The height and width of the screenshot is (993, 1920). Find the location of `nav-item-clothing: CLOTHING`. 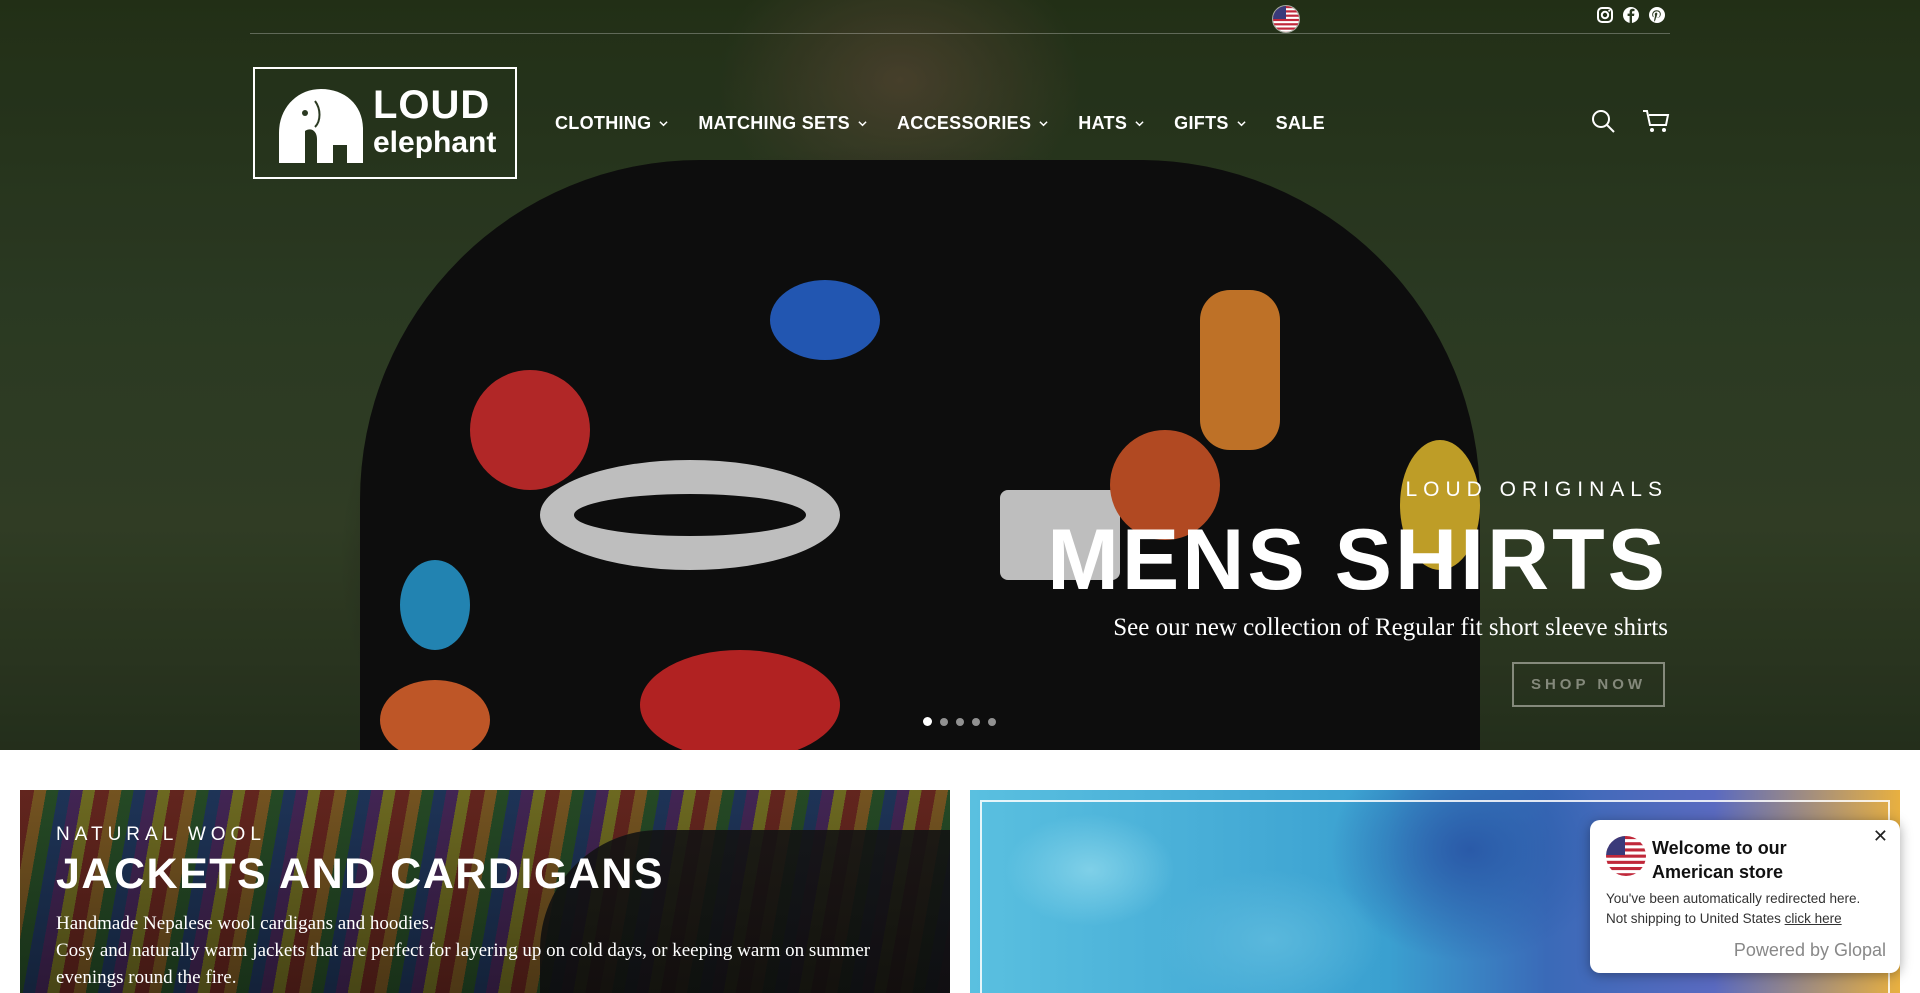

nav-item-clothing: CLOTHING is located at coordinates (611, 123).